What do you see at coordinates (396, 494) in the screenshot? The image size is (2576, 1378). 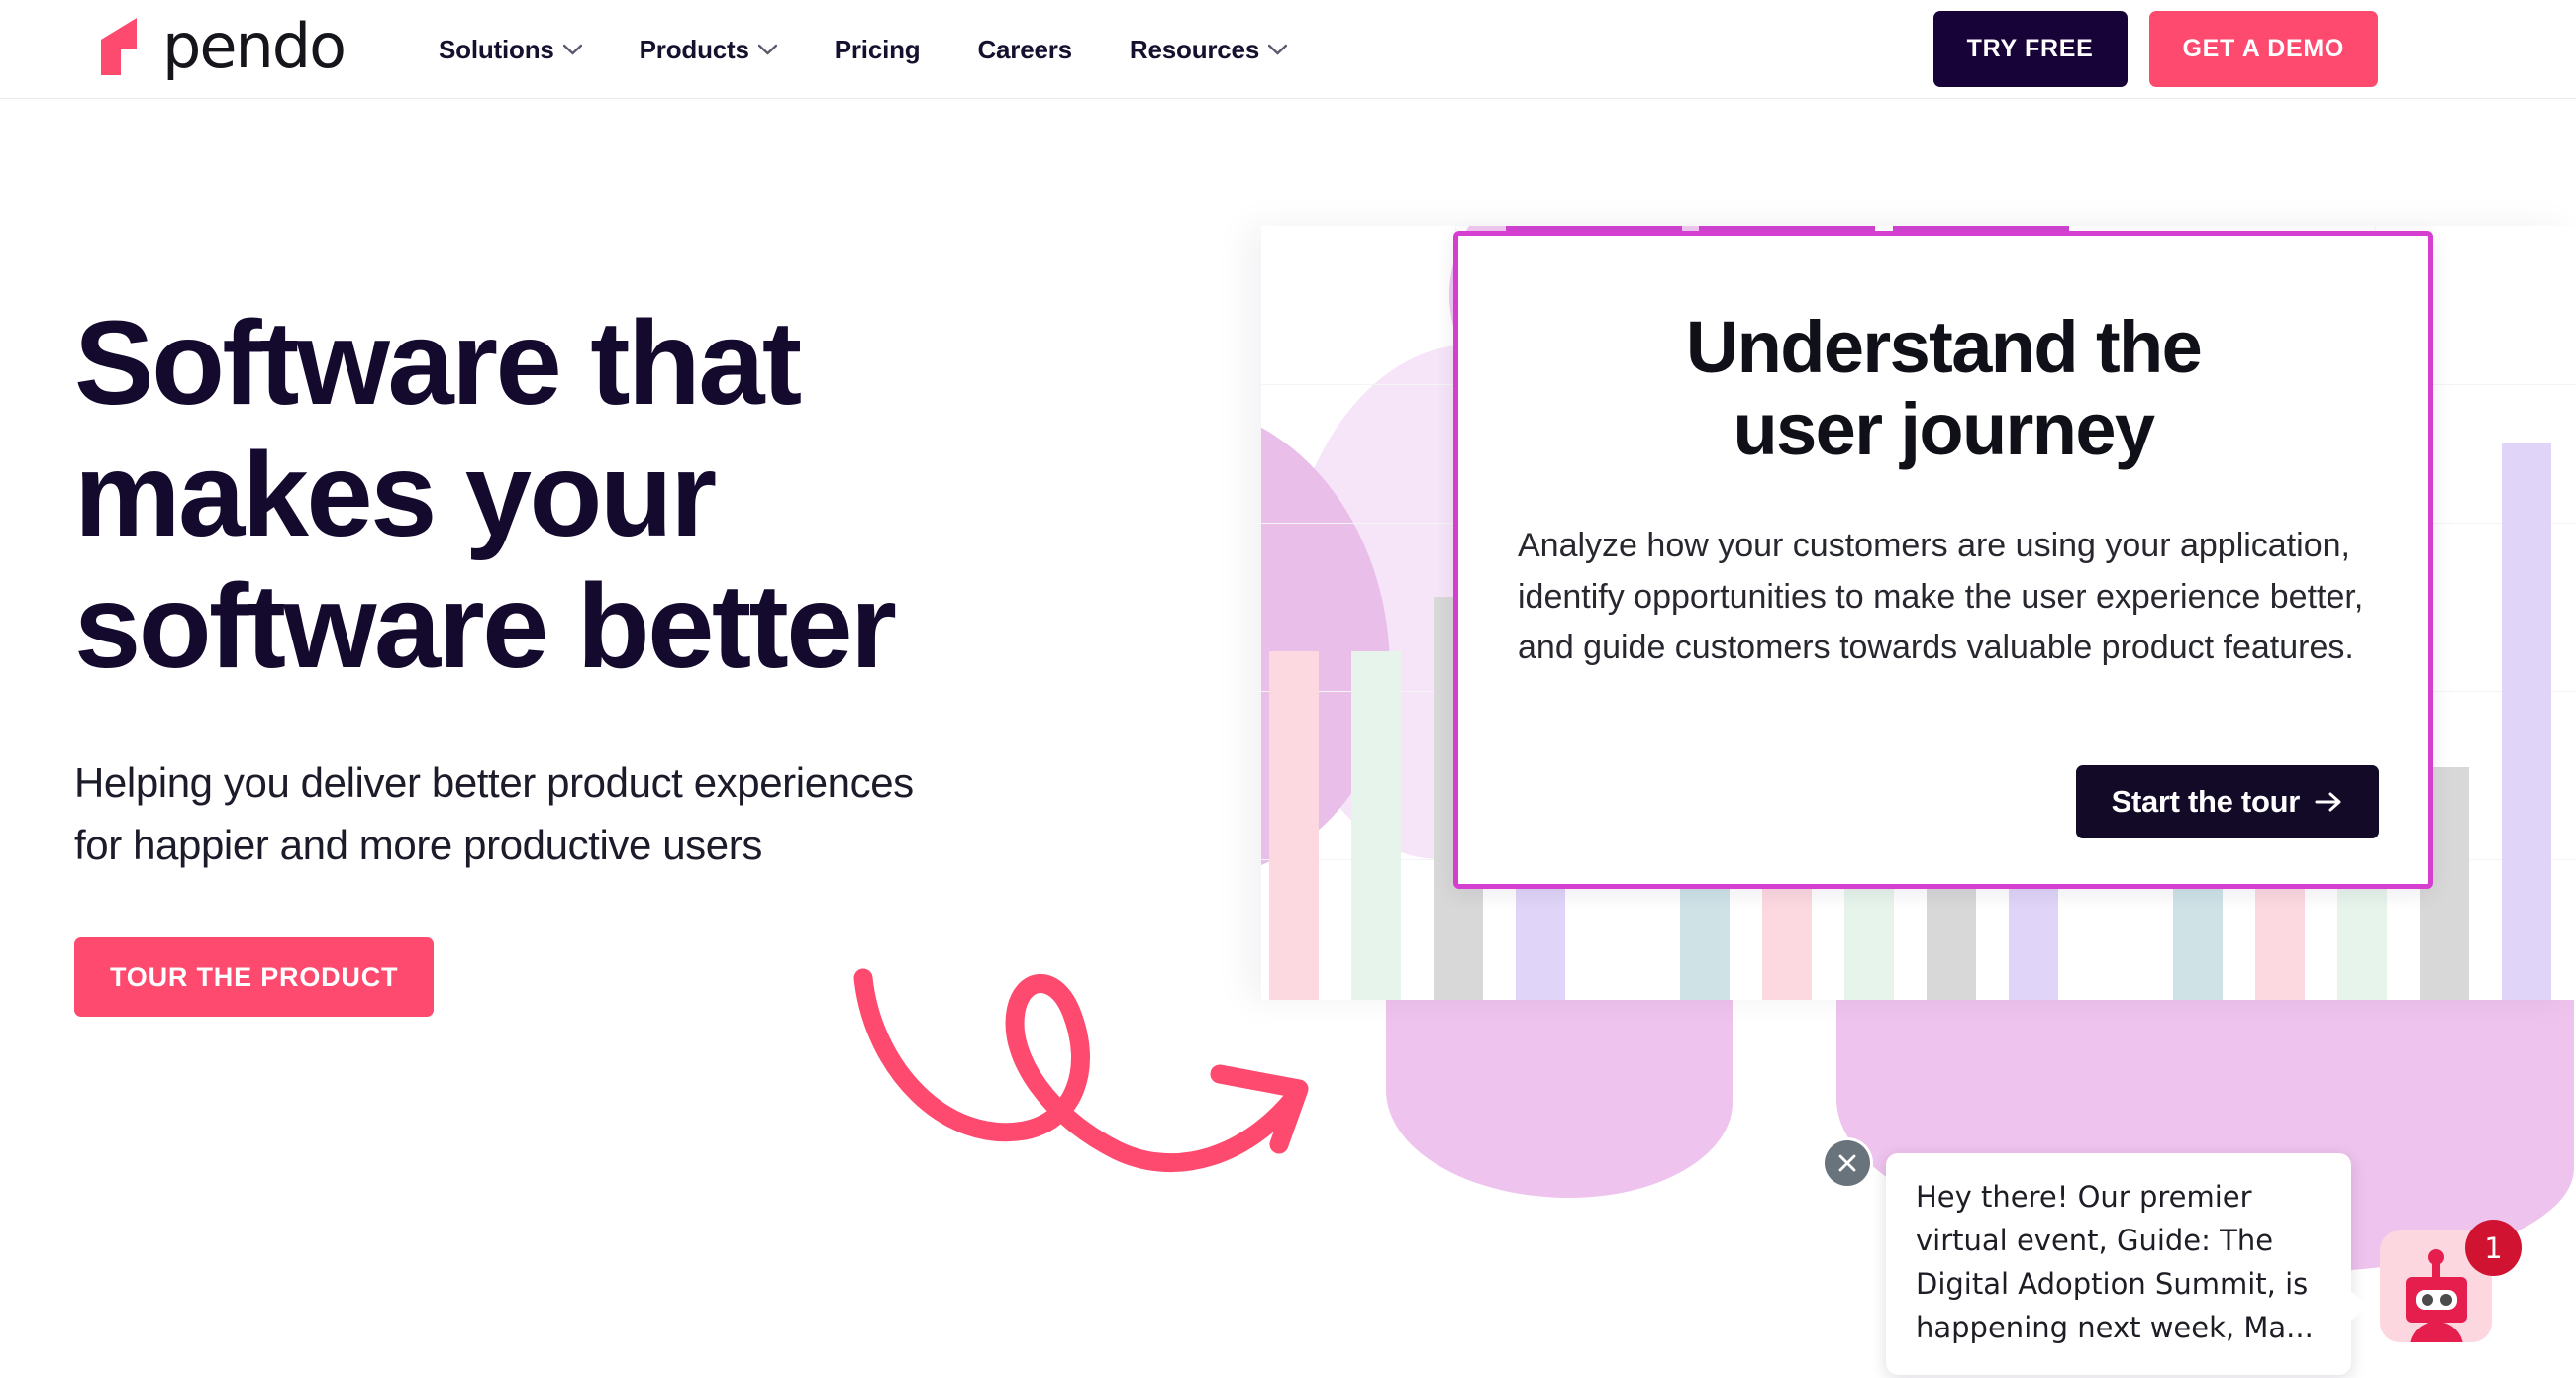 I see `hero-headline-line2: makes your` at bounding box center [396, 494].